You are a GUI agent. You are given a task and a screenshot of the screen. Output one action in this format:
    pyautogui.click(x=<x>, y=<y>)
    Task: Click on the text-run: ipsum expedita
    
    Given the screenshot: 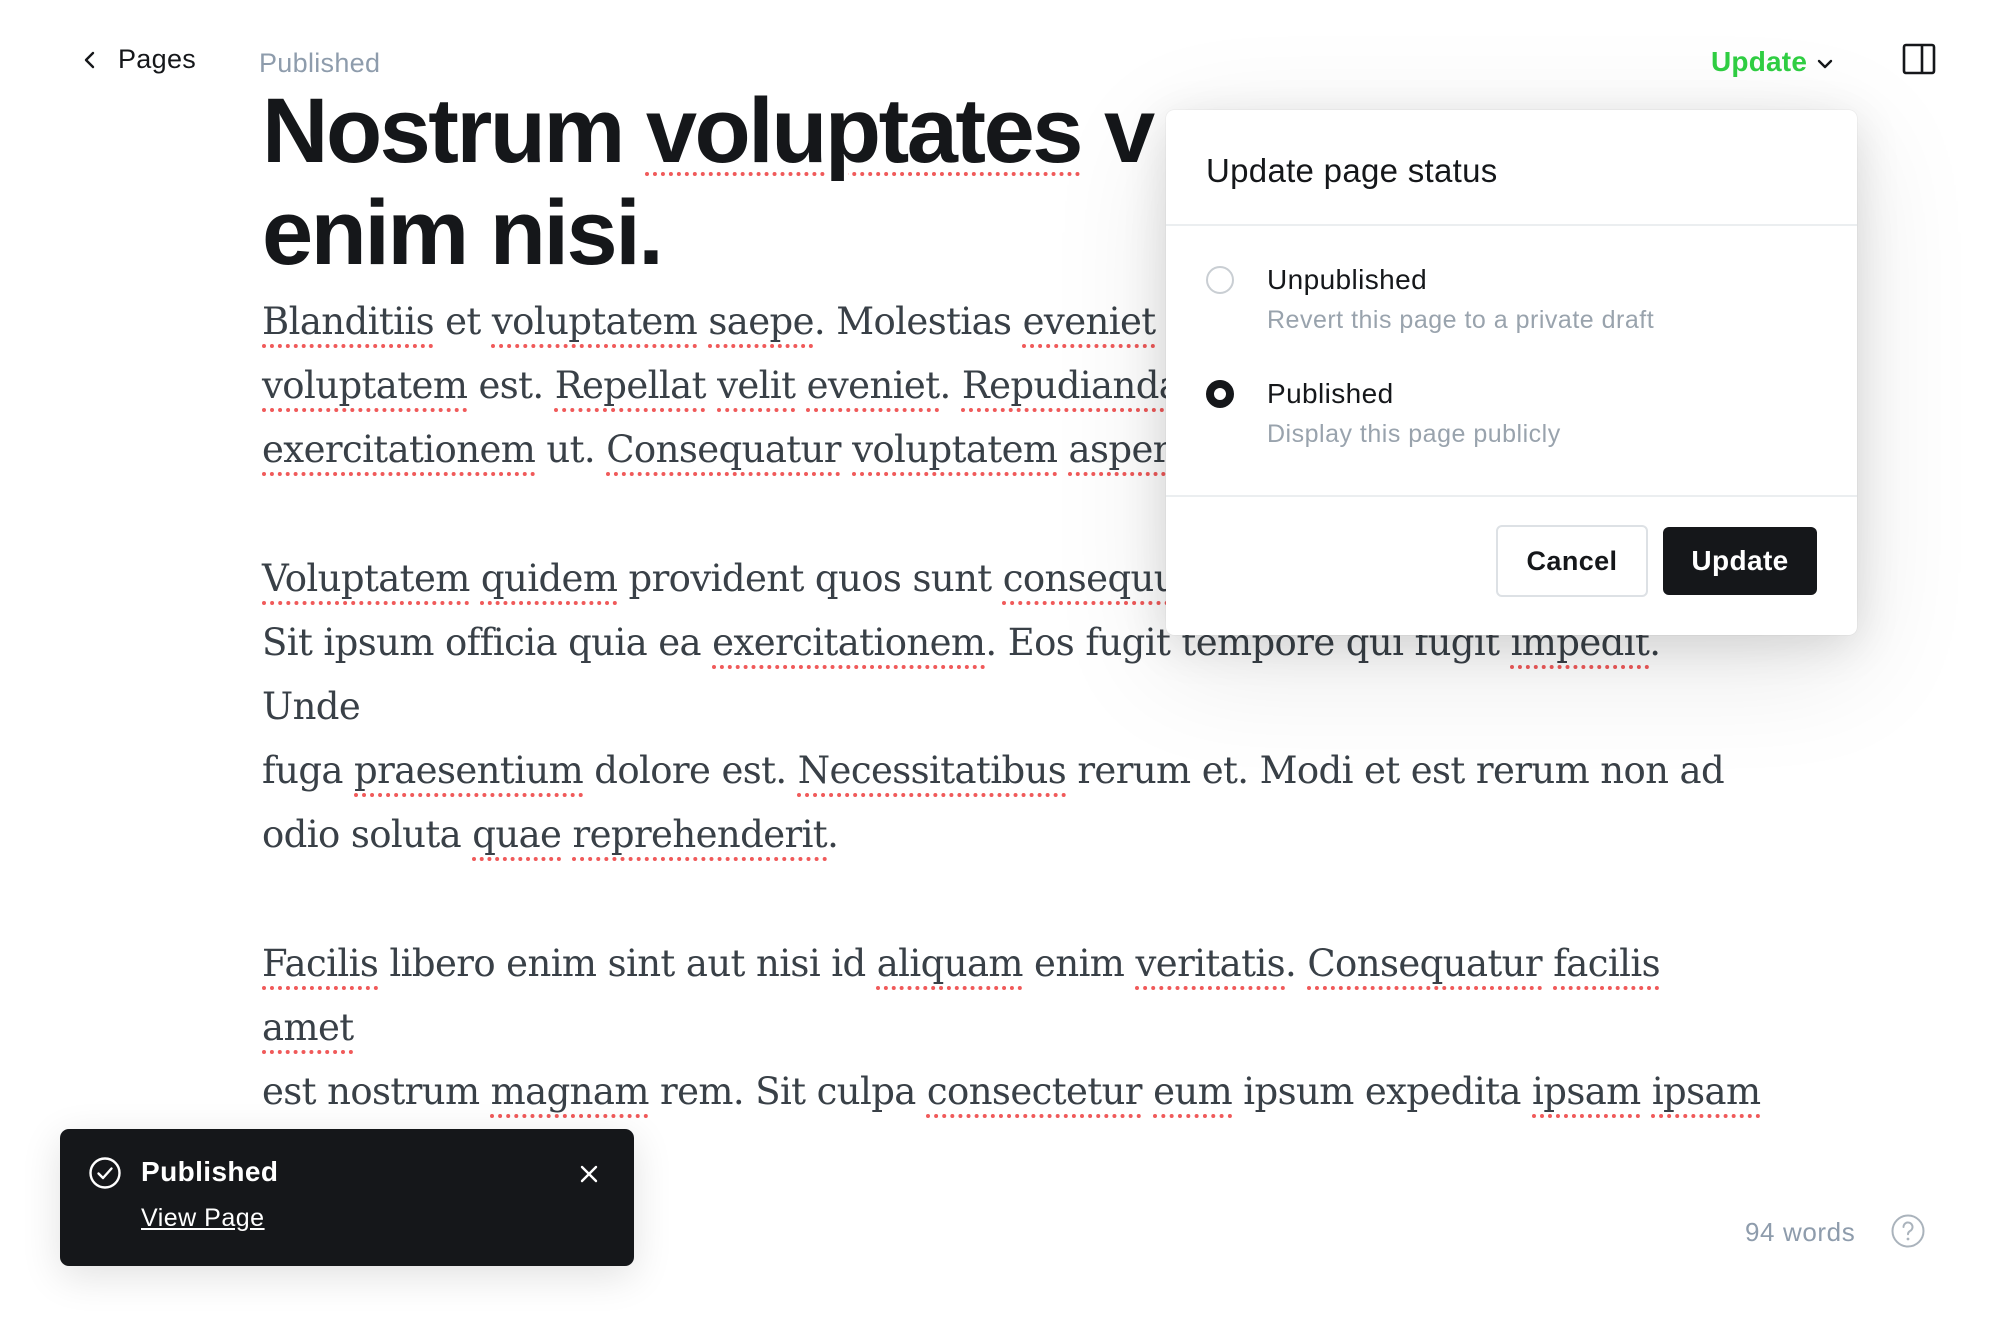 What is the action you would take?
    pyautogui.click(x=1382, y=1091)
    